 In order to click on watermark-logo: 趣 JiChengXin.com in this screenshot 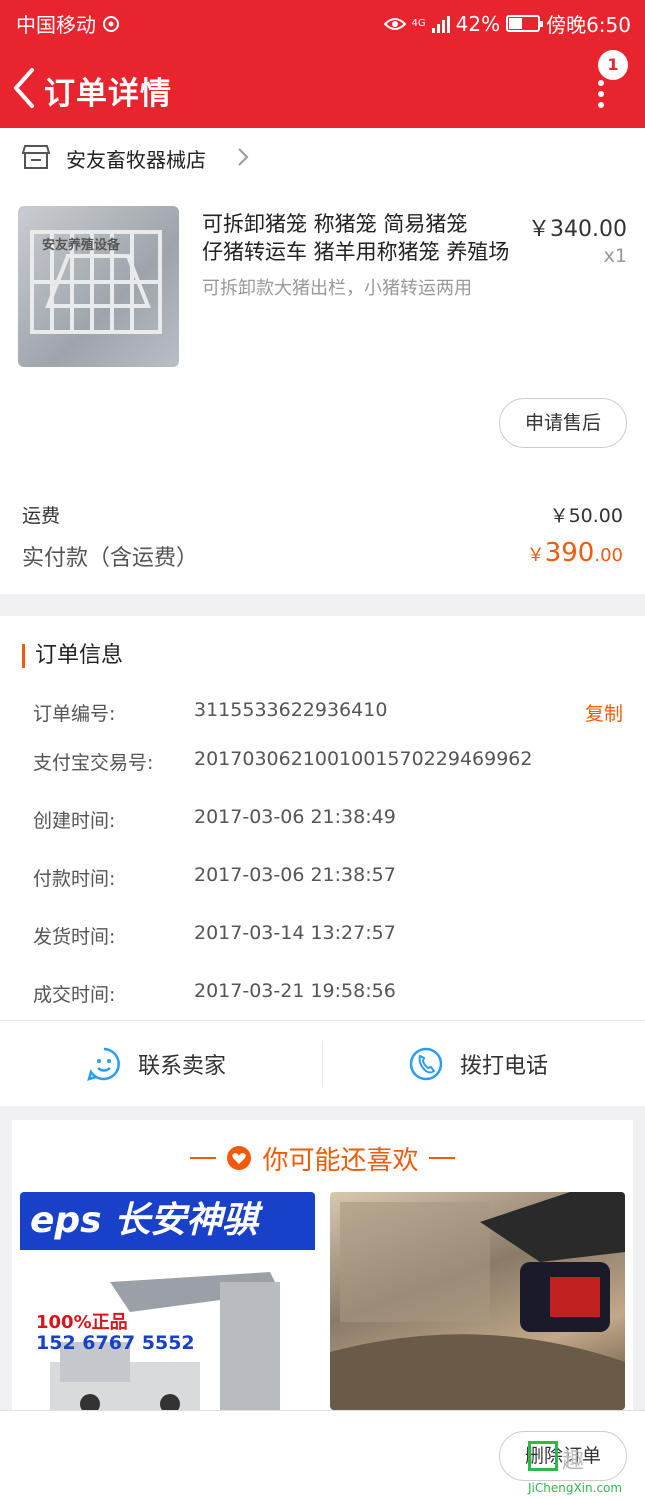, I will do `click(584, 1469)`.